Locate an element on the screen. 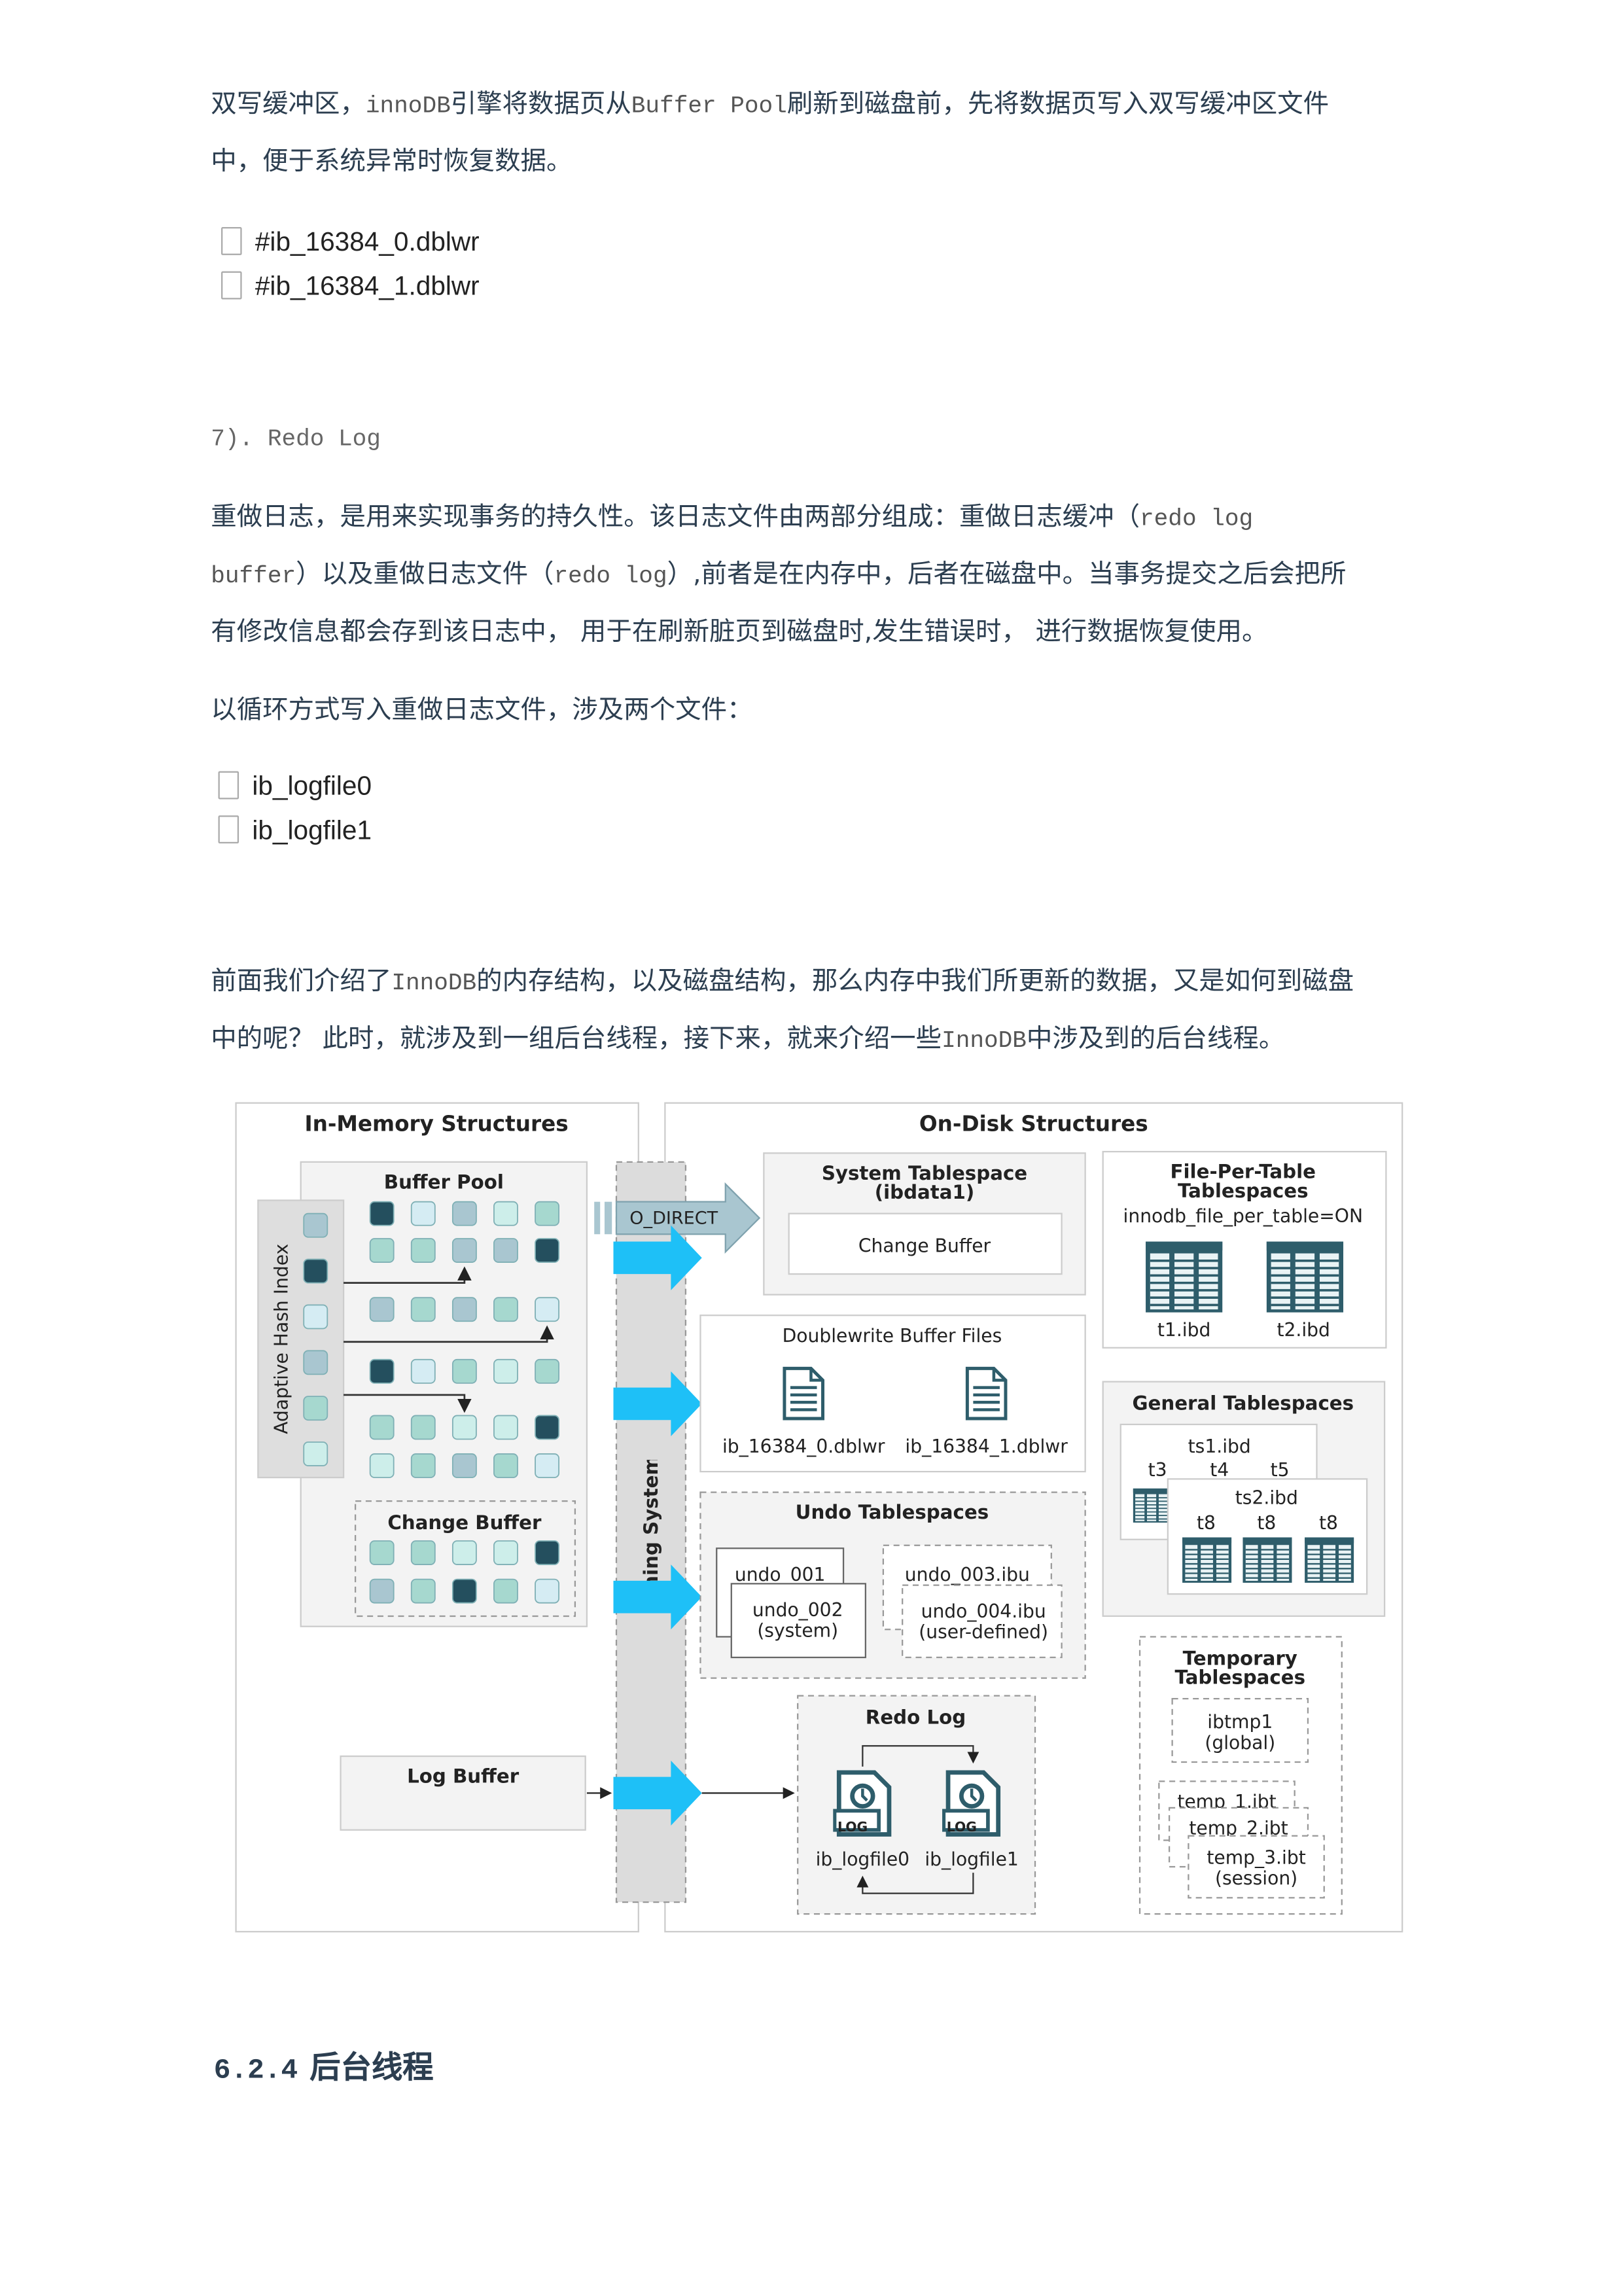  undo-title: Undo Tablespaces is located at coordinates (892, 1512).